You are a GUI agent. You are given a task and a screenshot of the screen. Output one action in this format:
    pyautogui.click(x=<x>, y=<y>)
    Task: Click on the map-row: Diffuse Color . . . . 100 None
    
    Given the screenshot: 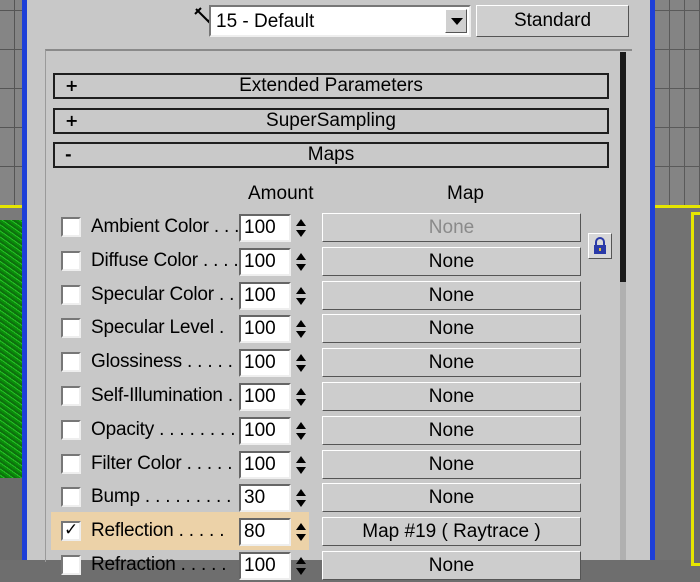 What is the action you would take?
    pyautogui.click(x=327, y=261)
    